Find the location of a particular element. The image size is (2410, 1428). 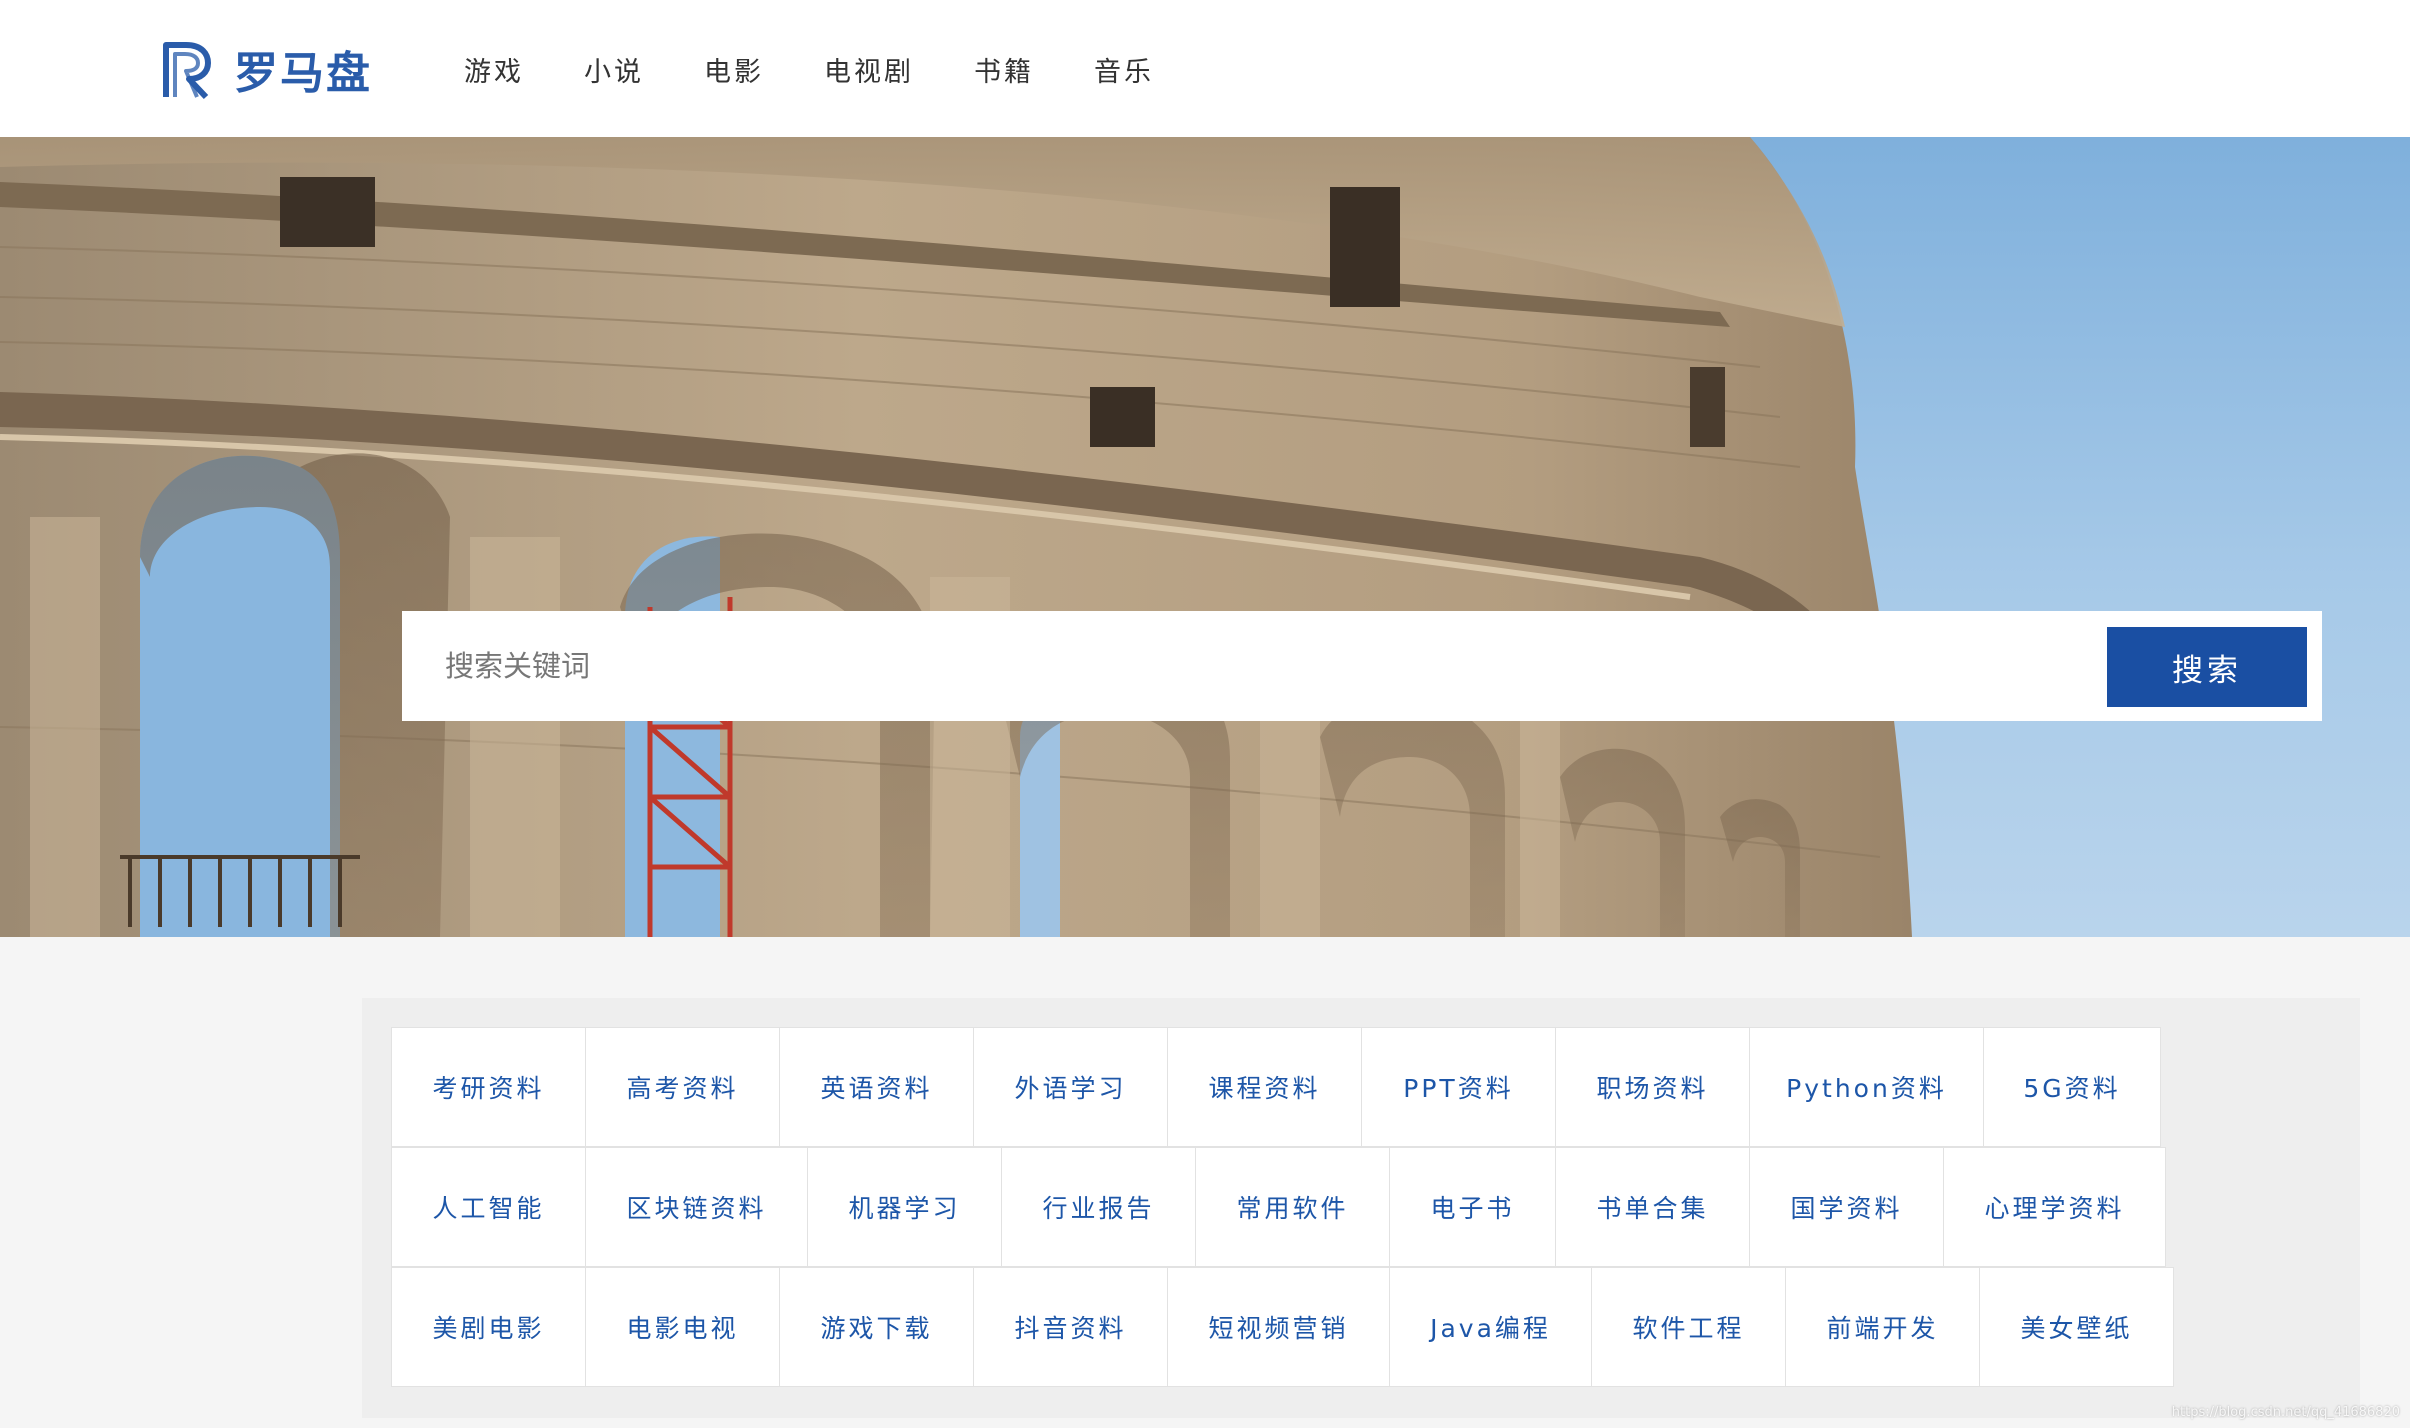

nav-item-novels: 小说 is located at coordinates (614, 69).